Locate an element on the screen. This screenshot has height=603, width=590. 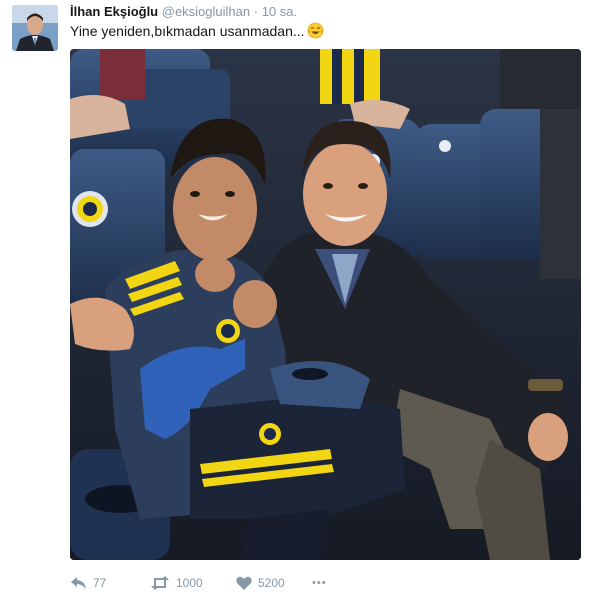
author-name: İlhan Ekşioğlu is located at coordinates (114, 11).